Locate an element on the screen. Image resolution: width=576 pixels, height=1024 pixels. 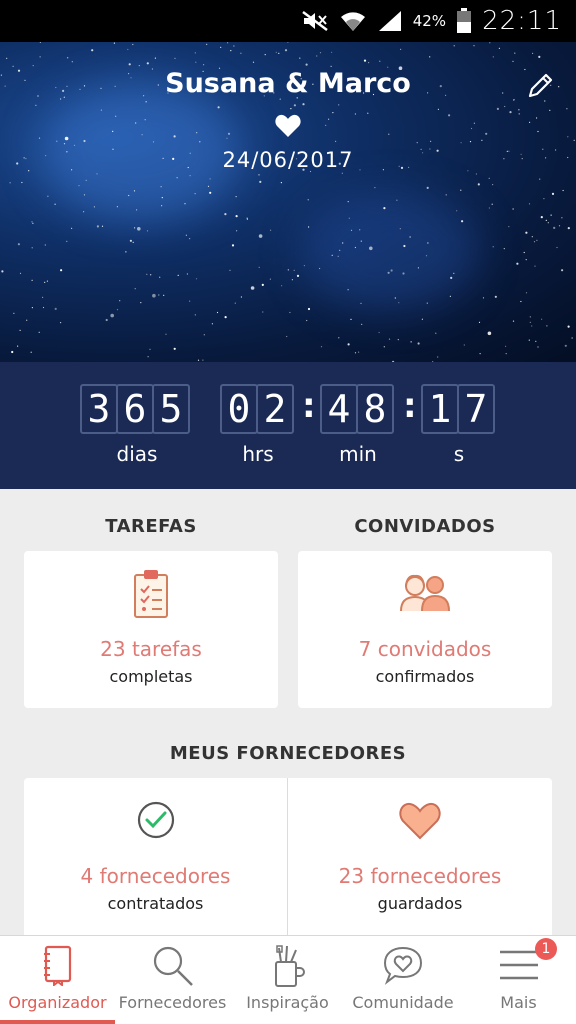
seconds-digits: 1 7 is located at coordinates (458, 409).